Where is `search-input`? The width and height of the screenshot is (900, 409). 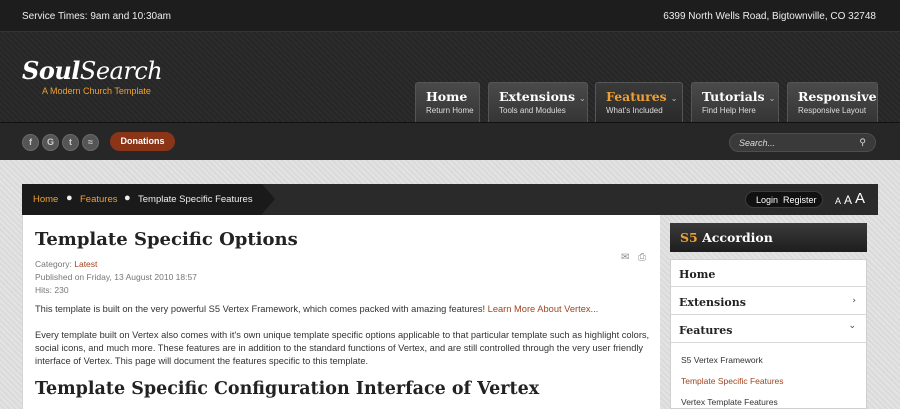 search-input is located at coordinates (794, 142).